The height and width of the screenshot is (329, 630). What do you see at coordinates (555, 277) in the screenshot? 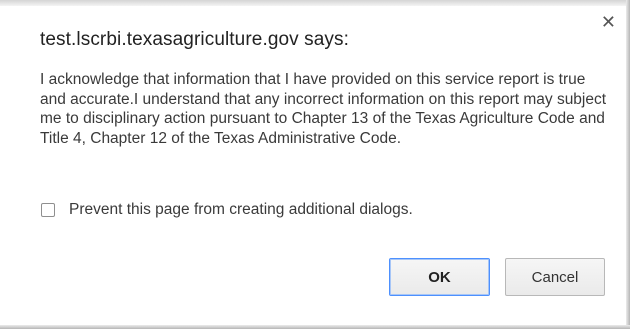
I see `cancel-button: Cancel` at bounding box center [555, 277].